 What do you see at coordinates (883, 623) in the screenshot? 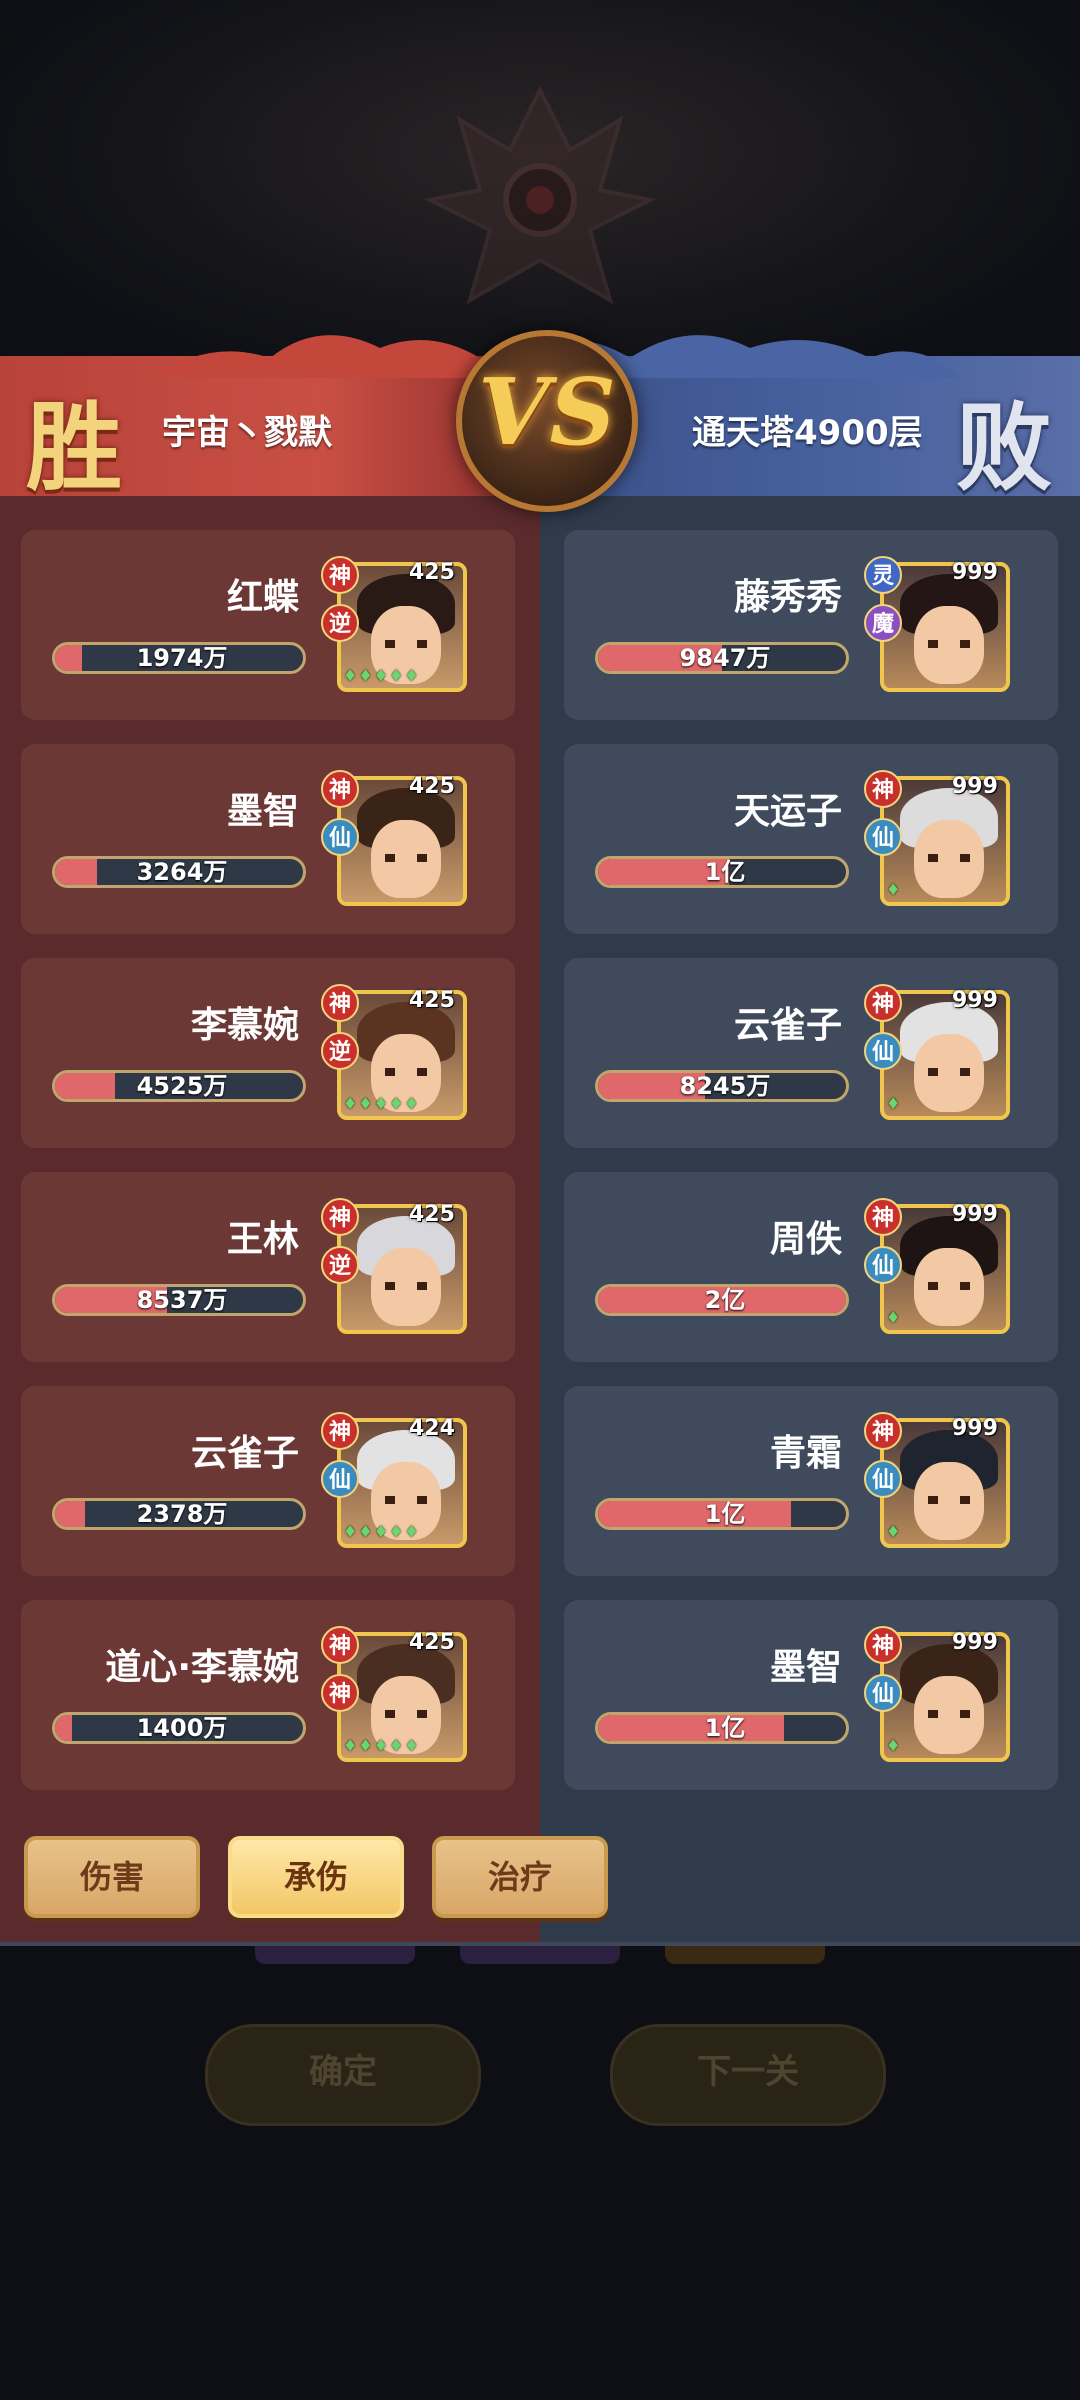
I see `faction-tag: 魔` at bounding box center [883, 623].